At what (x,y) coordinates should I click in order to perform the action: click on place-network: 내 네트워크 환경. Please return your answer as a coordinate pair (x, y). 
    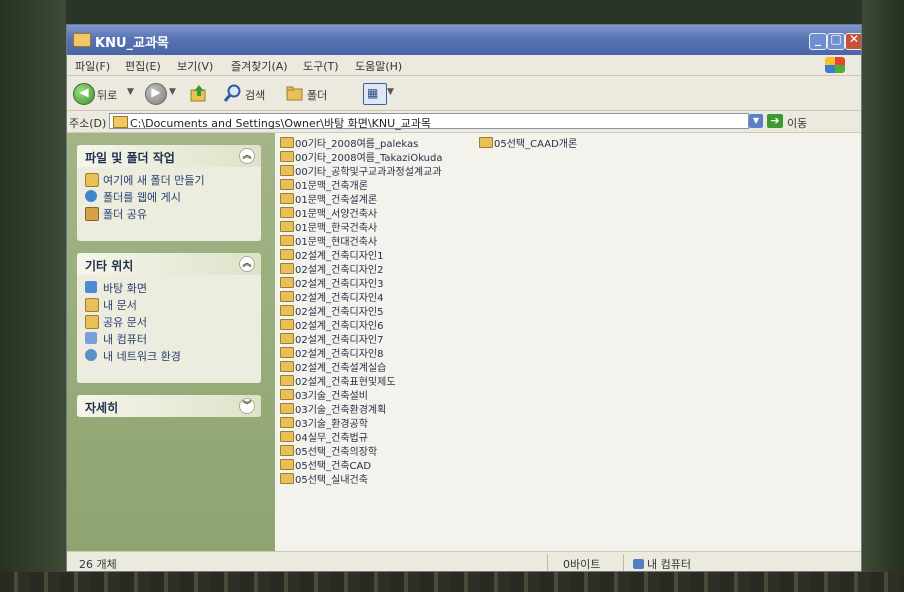
    Looking at the image, I should click on (169, 355).